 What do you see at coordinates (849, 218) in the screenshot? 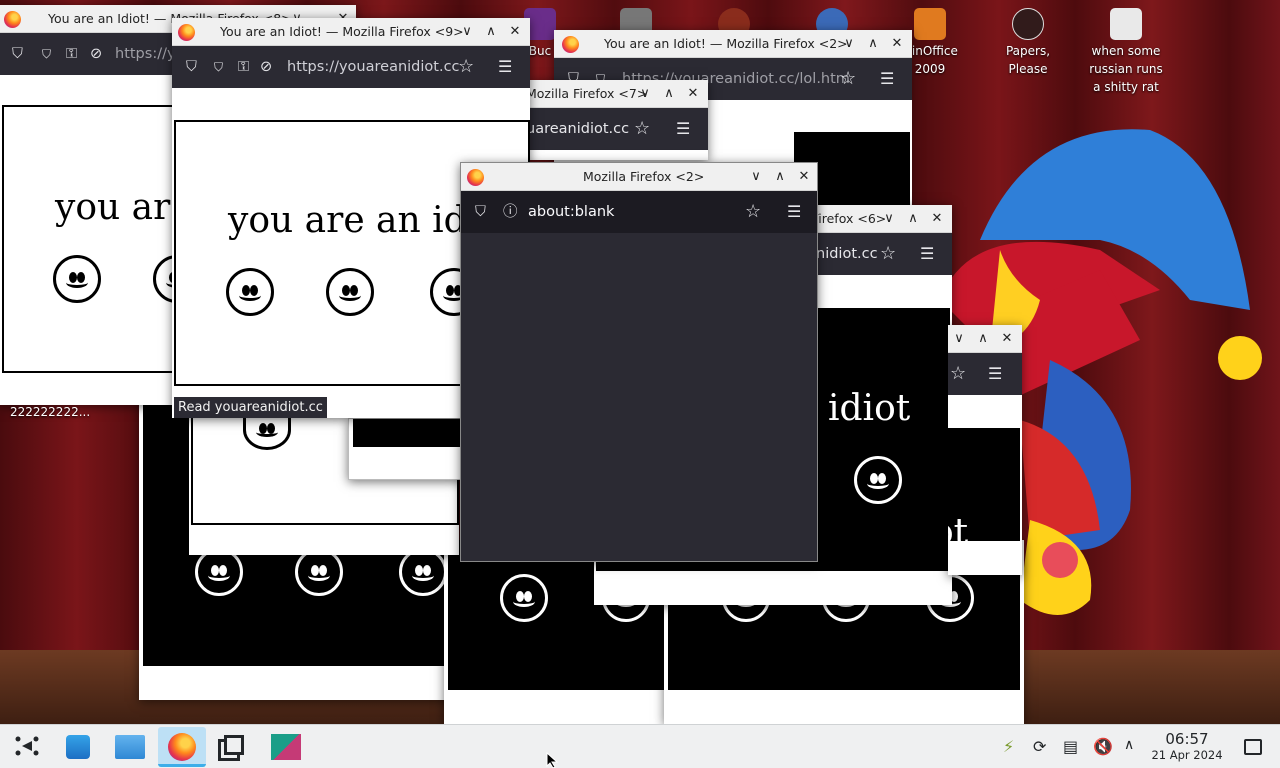
I see `window-title: Firefox <6>` at bounding box center [849, 218].